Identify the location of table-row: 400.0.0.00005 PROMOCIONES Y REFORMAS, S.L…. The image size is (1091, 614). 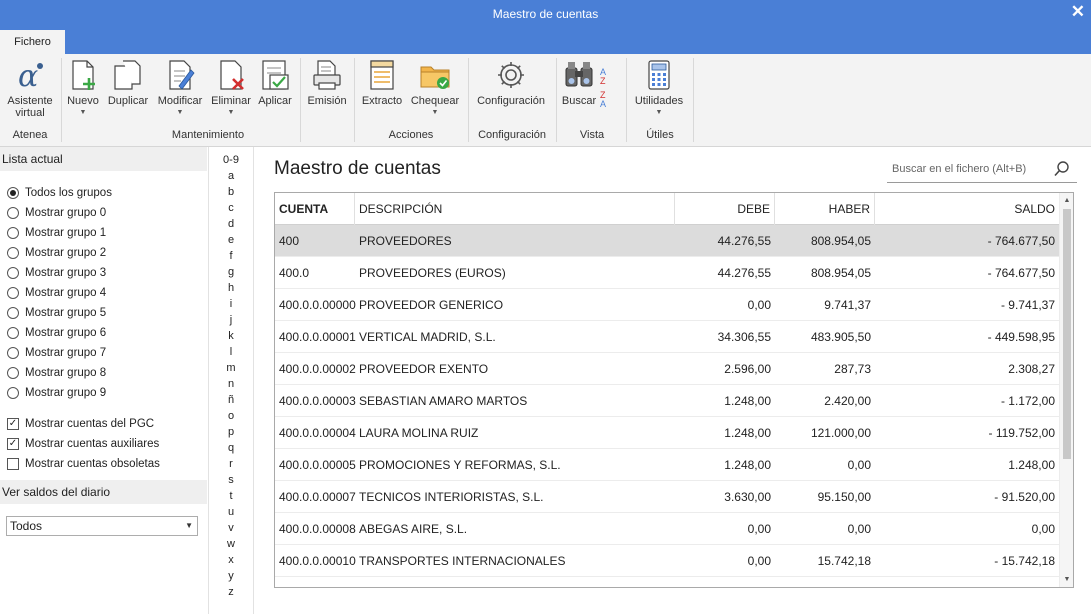
(667, 465).